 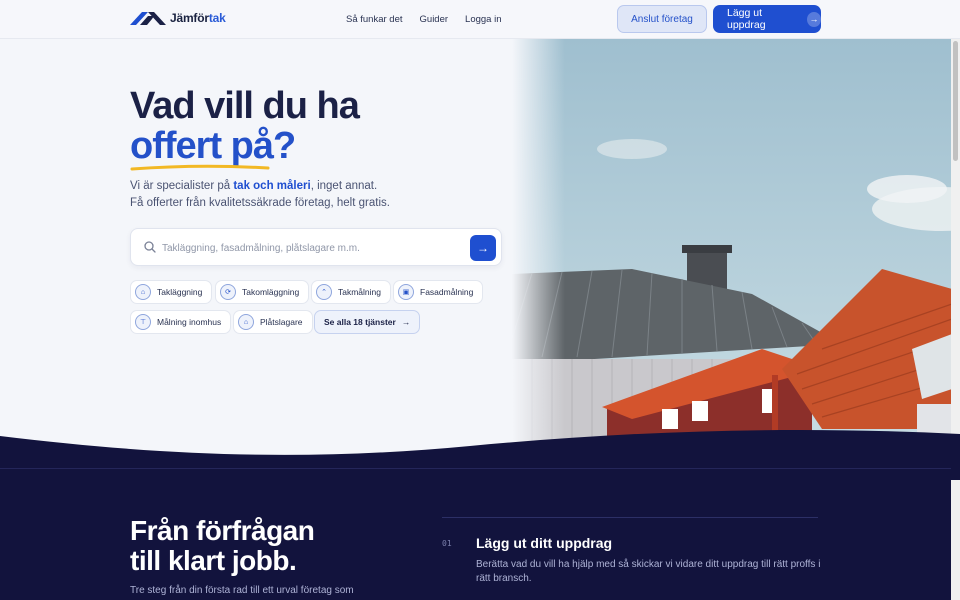 I want to click on logo: Jämförtak, so click(x=178, y=18).